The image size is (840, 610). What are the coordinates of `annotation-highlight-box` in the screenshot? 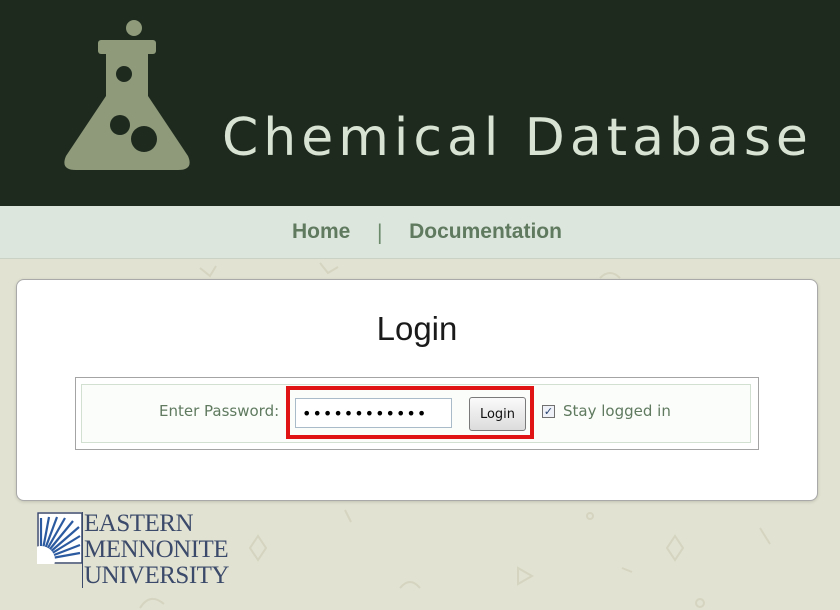 It's located at (410, 412).